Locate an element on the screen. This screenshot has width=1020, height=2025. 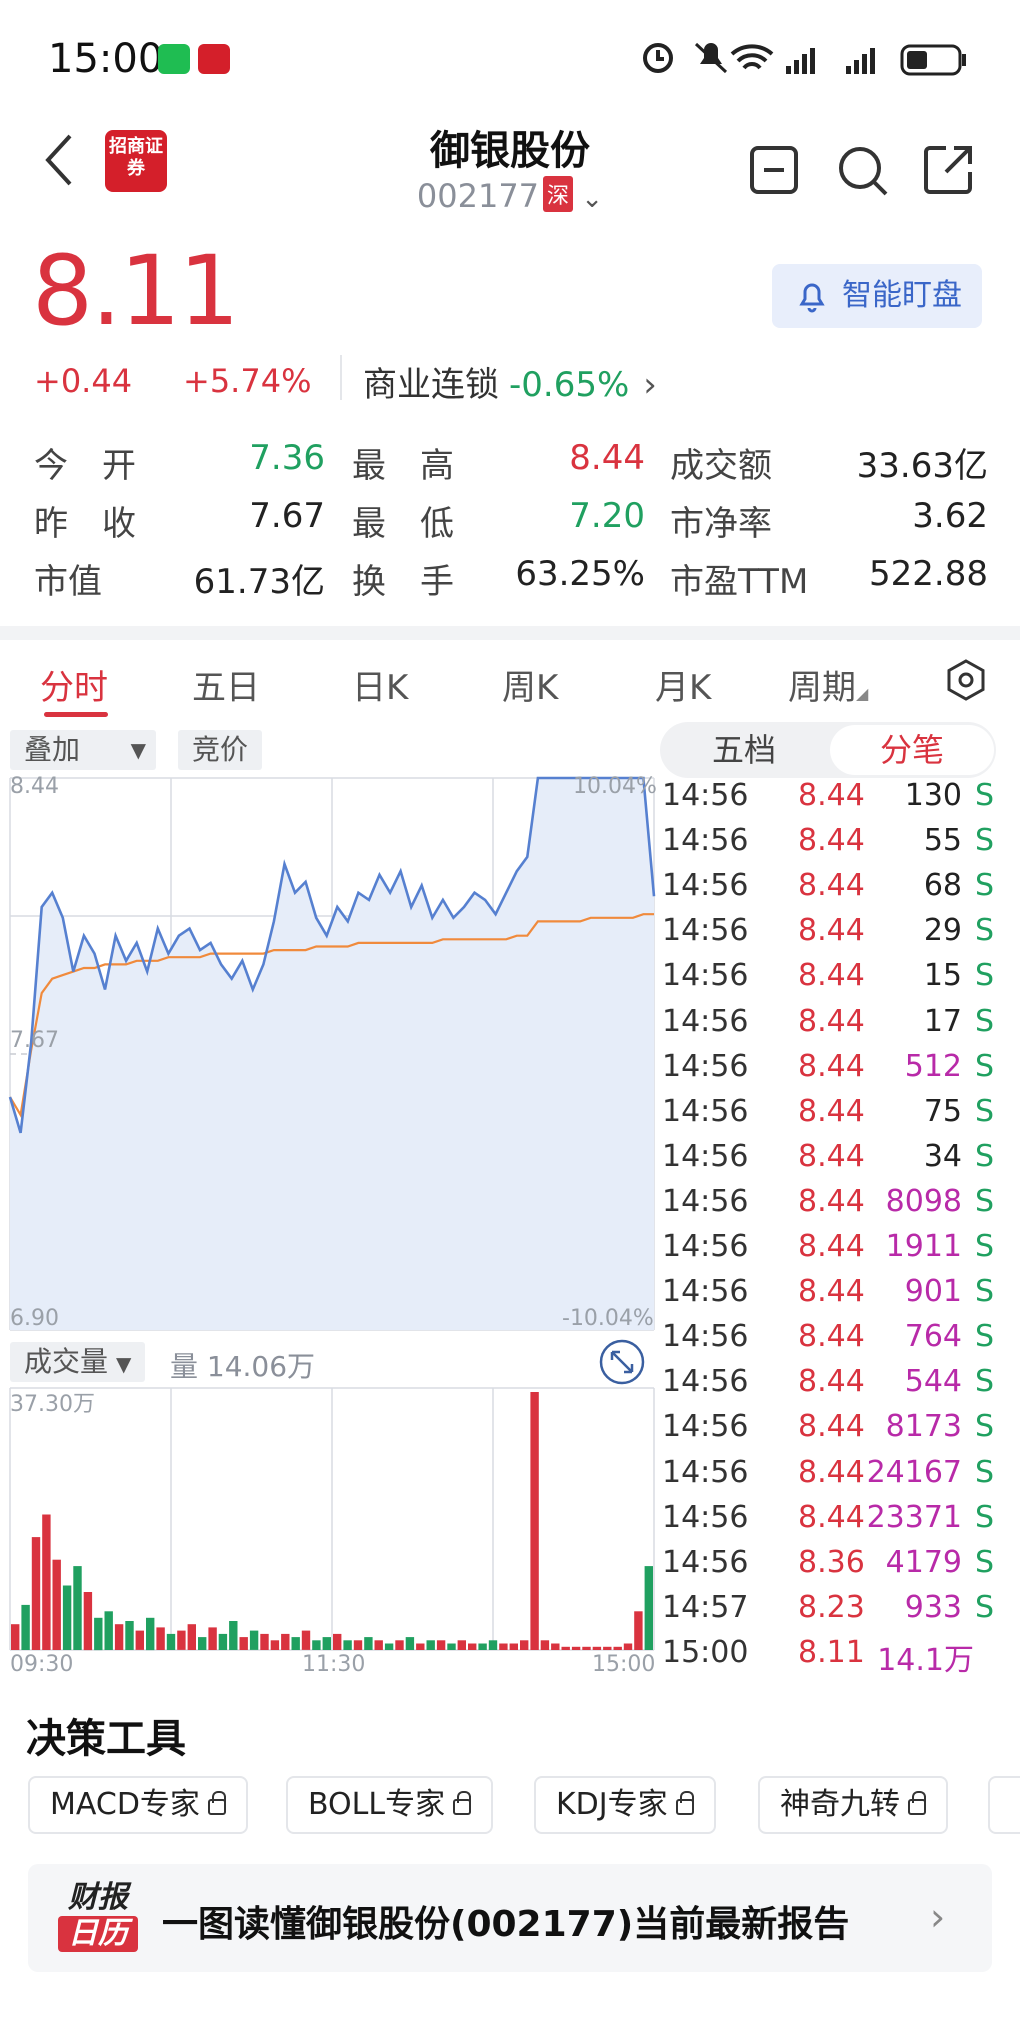
time-end-label: 15:00 is located at coordinates (624, 1664).